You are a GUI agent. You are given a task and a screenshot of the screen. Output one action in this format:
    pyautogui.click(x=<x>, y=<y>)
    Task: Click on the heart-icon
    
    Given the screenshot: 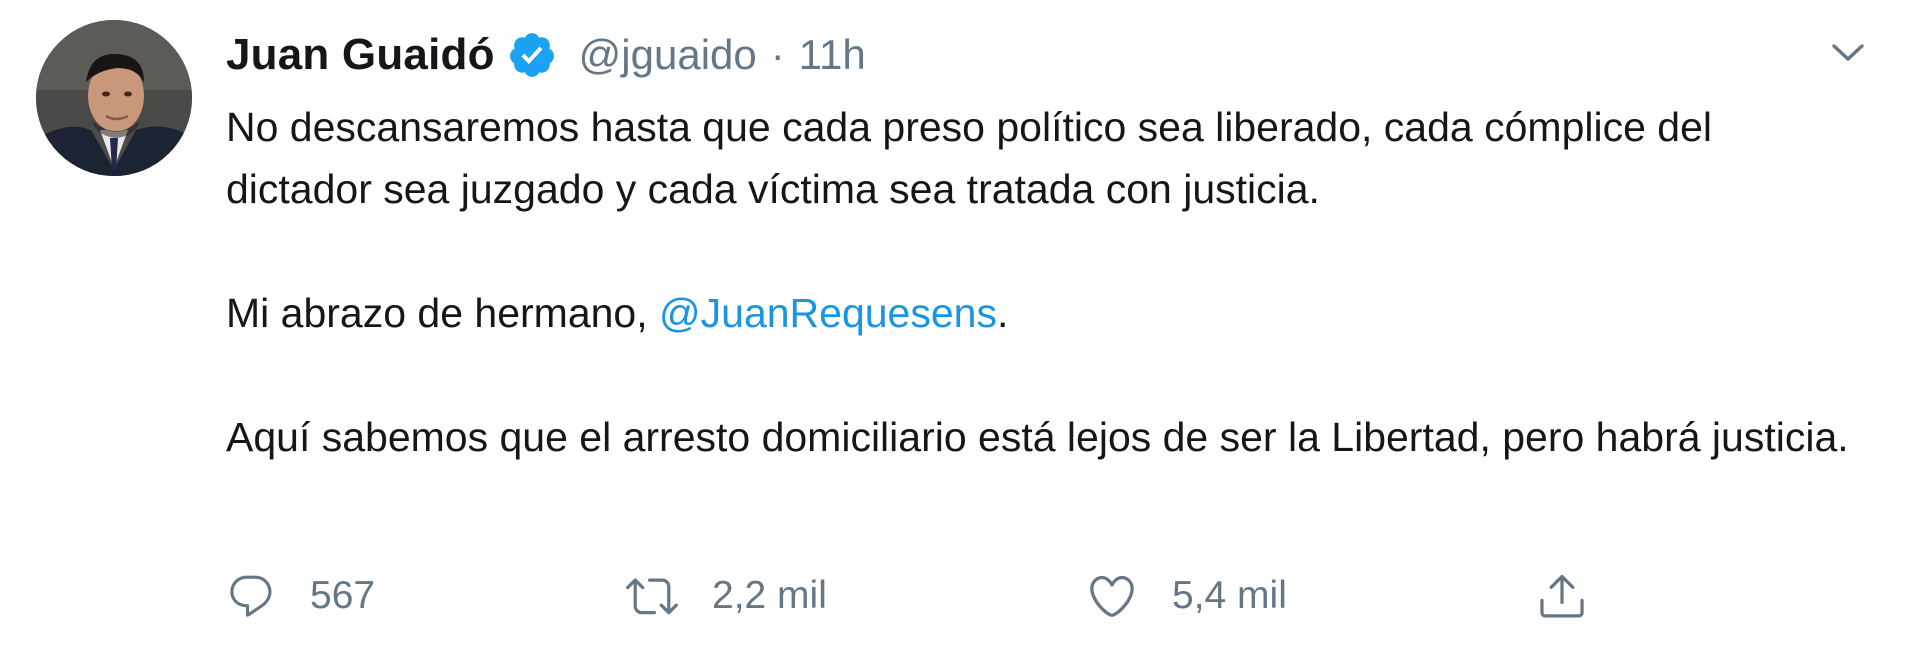 What is the action you would take?
    pyautogui.click(x=1112, y=596)
    